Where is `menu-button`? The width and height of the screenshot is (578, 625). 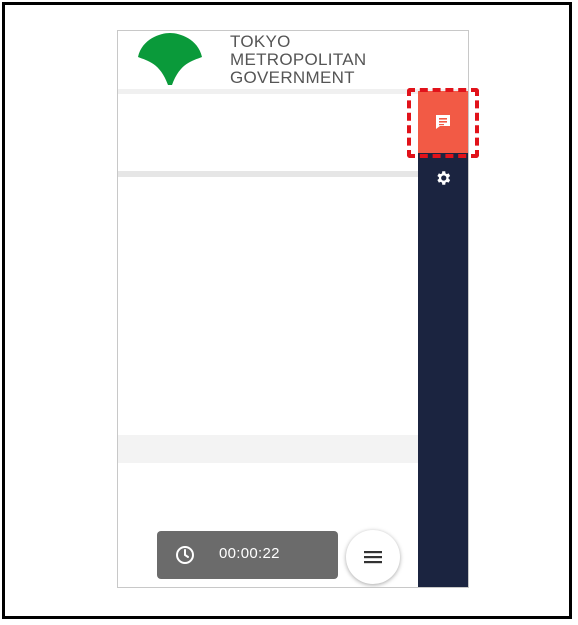 menu-button is located at coordinates (373, 557).